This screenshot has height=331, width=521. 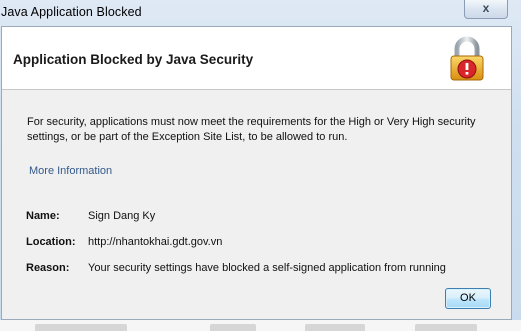 What do you see at coordinates (260, 325) in the screenshot?
I see `background-window-strip` at bounding box center [260, 325].